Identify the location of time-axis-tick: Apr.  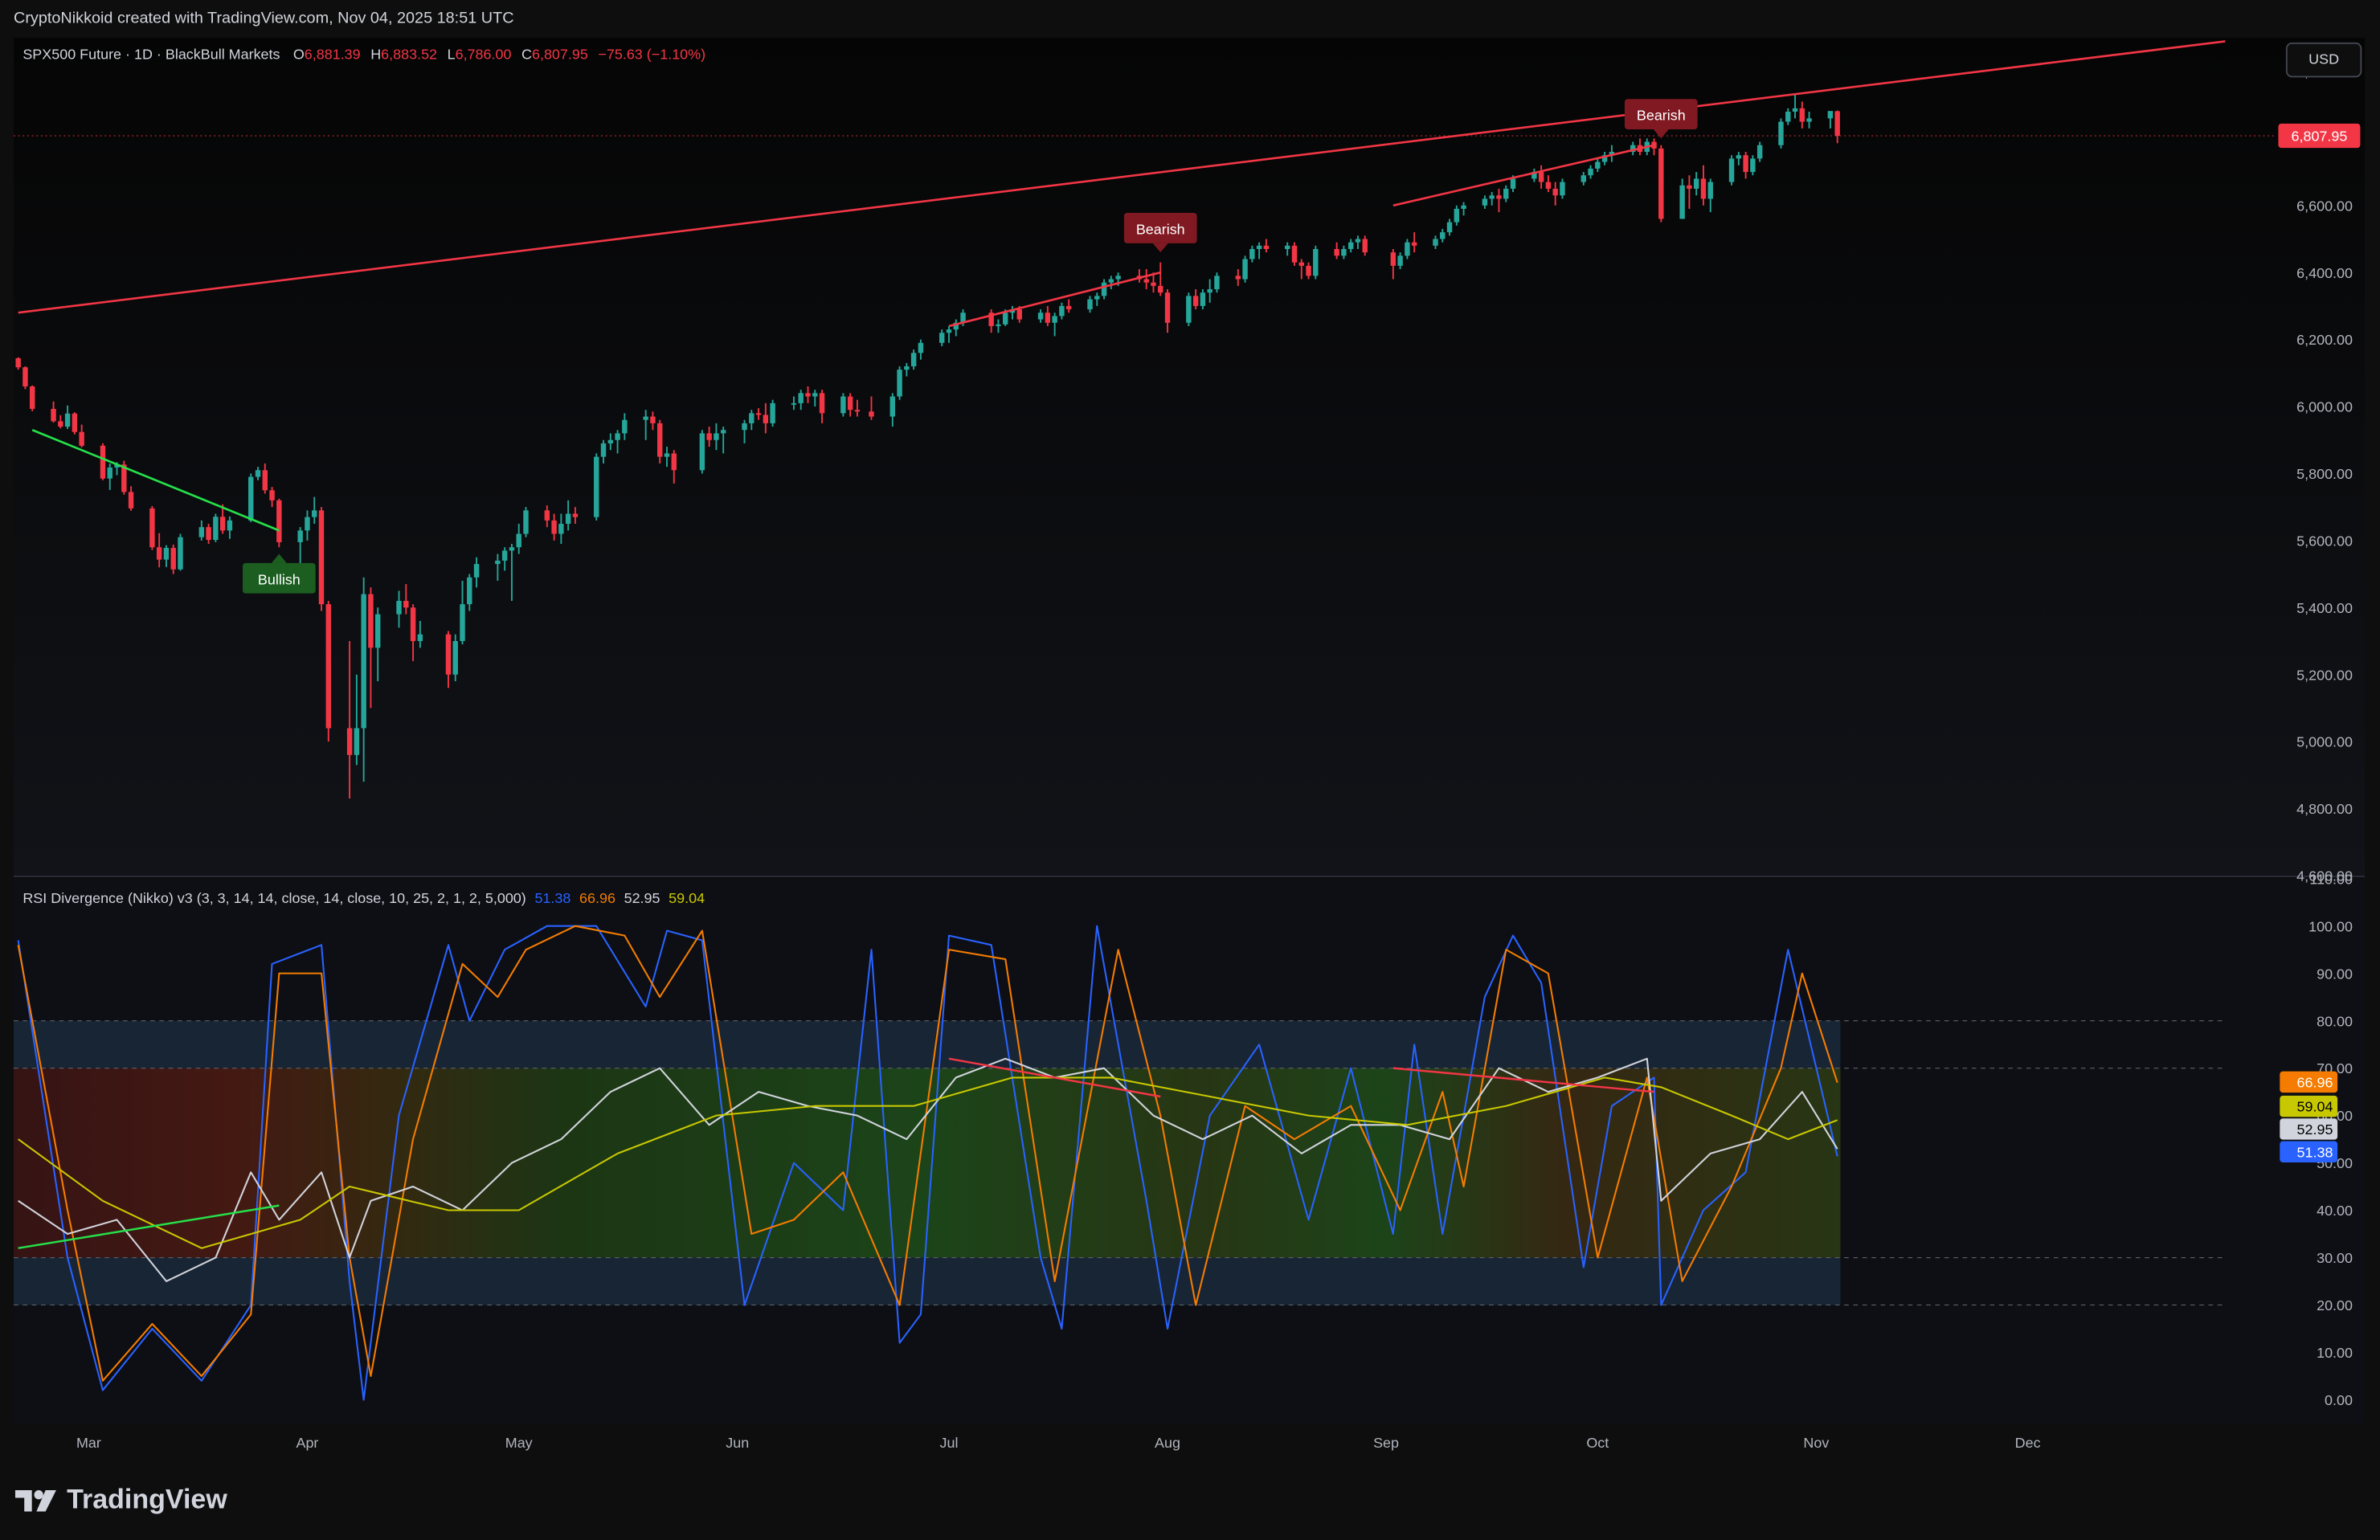
(307, 1443).